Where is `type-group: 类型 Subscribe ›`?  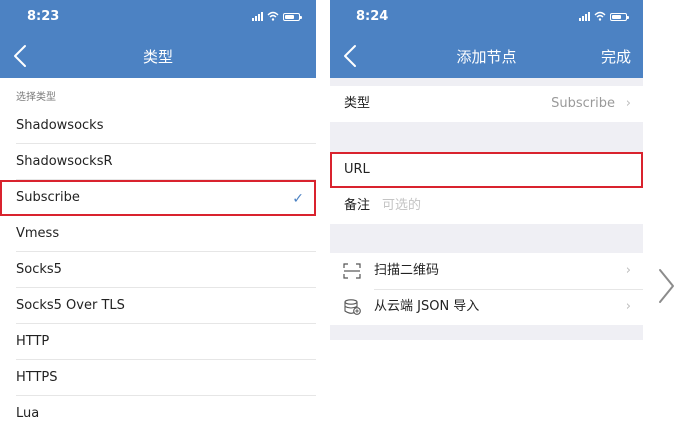
type-group: 类型 Subscribe › is located at coordinates (486, 104).